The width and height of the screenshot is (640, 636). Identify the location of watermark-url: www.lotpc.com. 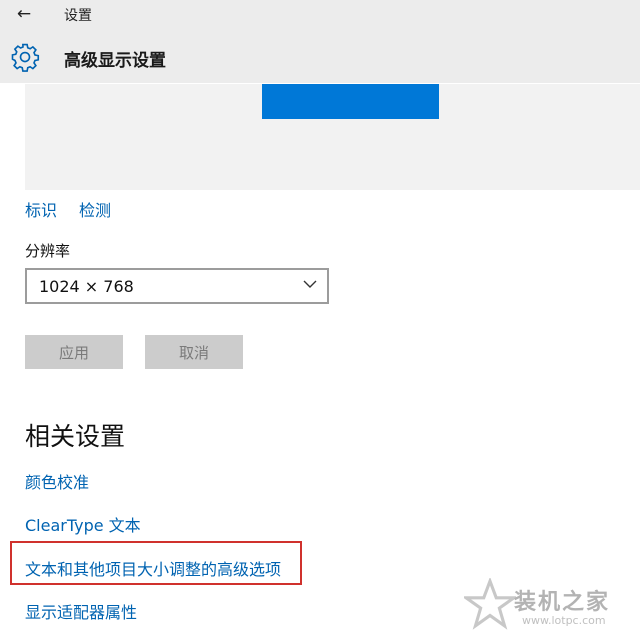
(564, 620).